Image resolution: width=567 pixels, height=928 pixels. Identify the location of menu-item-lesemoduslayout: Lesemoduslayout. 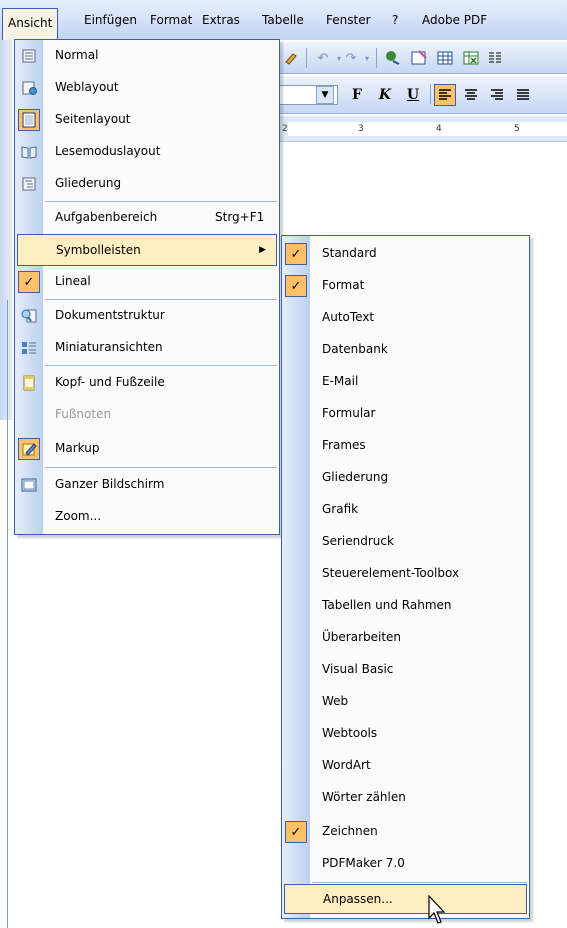
(147, 152).